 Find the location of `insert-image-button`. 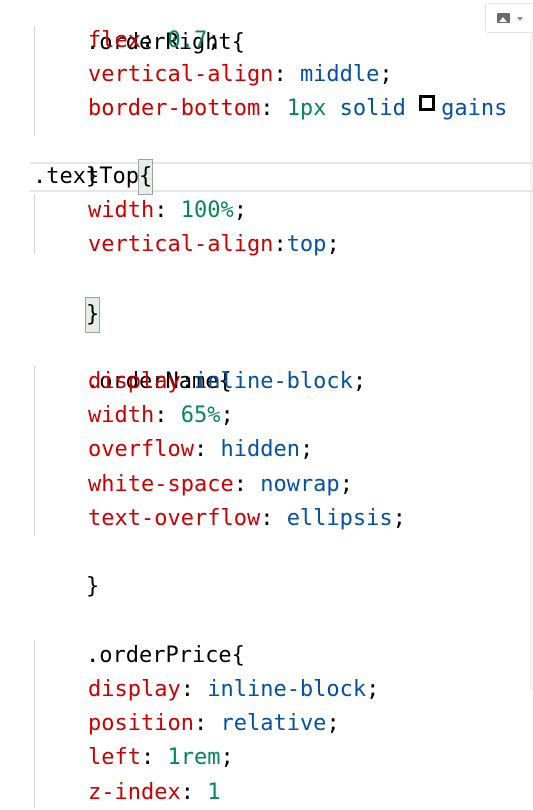

insert-image-button is located at coordinates (509, 18).